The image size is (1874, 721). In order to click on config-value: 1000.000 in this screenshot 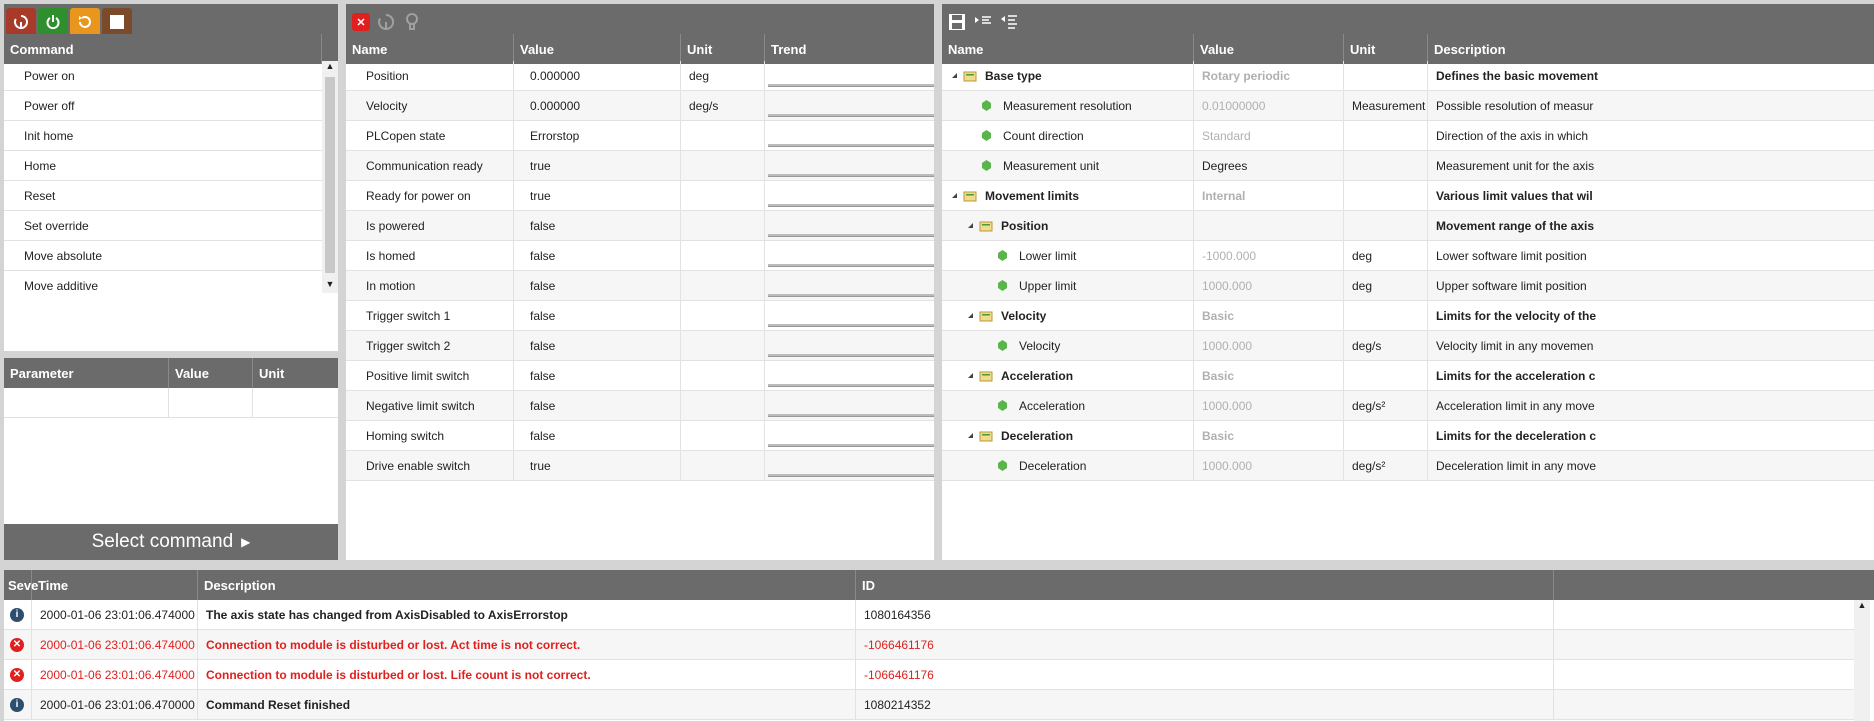, I will do `click(1227, 345)`.